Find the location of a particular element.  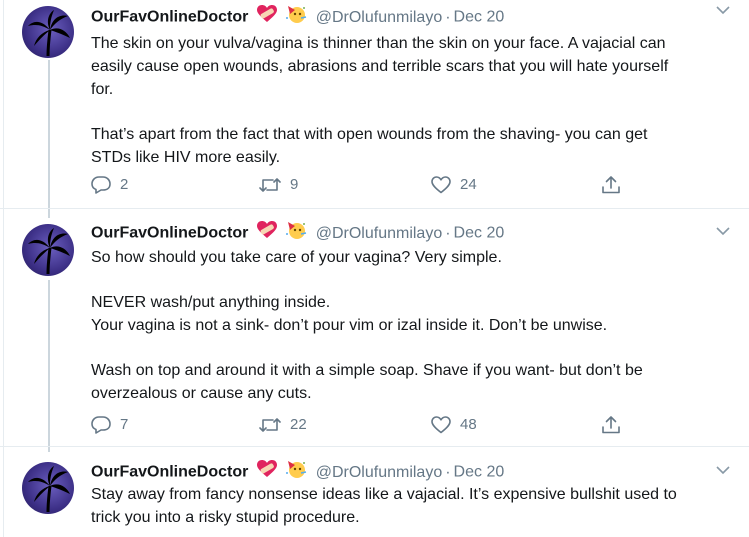

like-button: 24 is located at coordinates (454, 185).